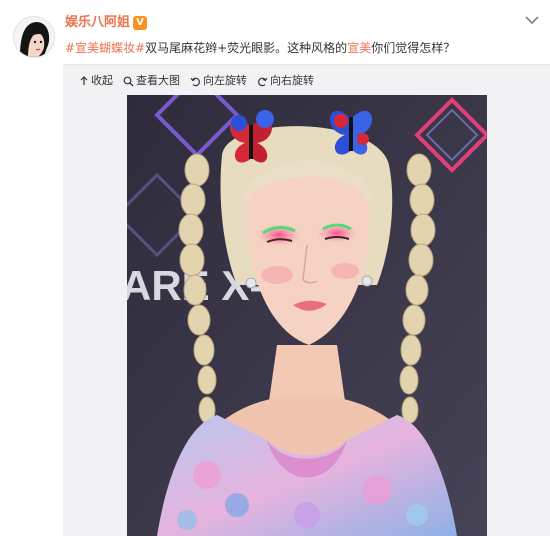  What do you see at coordinates (413, 48) in the screenshot?
I see `post-text-segment: 你们觉得怎样？` at bounding box center [413, 48].